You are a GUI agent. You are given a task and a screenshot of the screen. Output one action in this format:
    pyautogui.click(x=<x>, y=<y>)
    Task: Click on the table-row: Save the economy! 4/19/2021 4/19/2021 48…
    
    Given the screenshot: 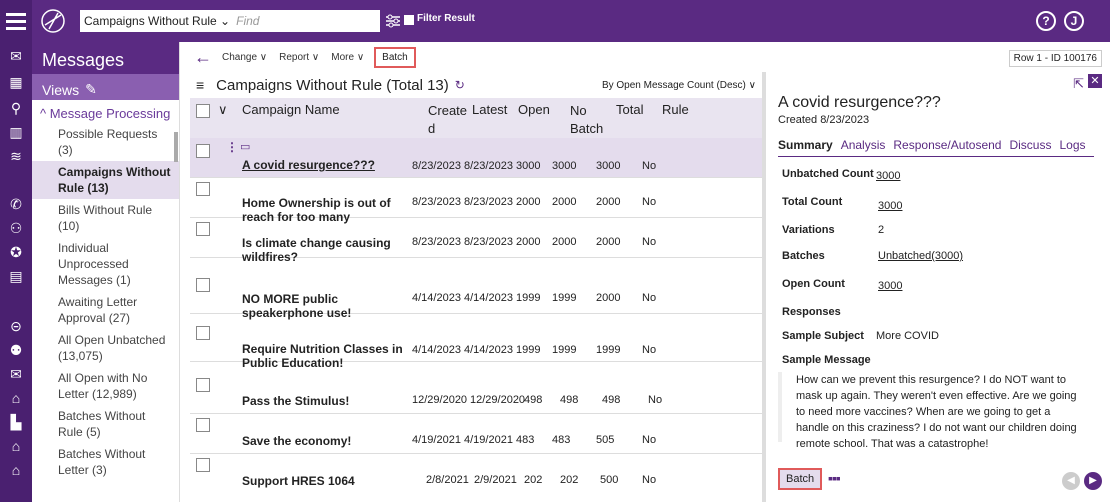 What is the action you would take?
    pyautogui.click(x=476, y=434)
    